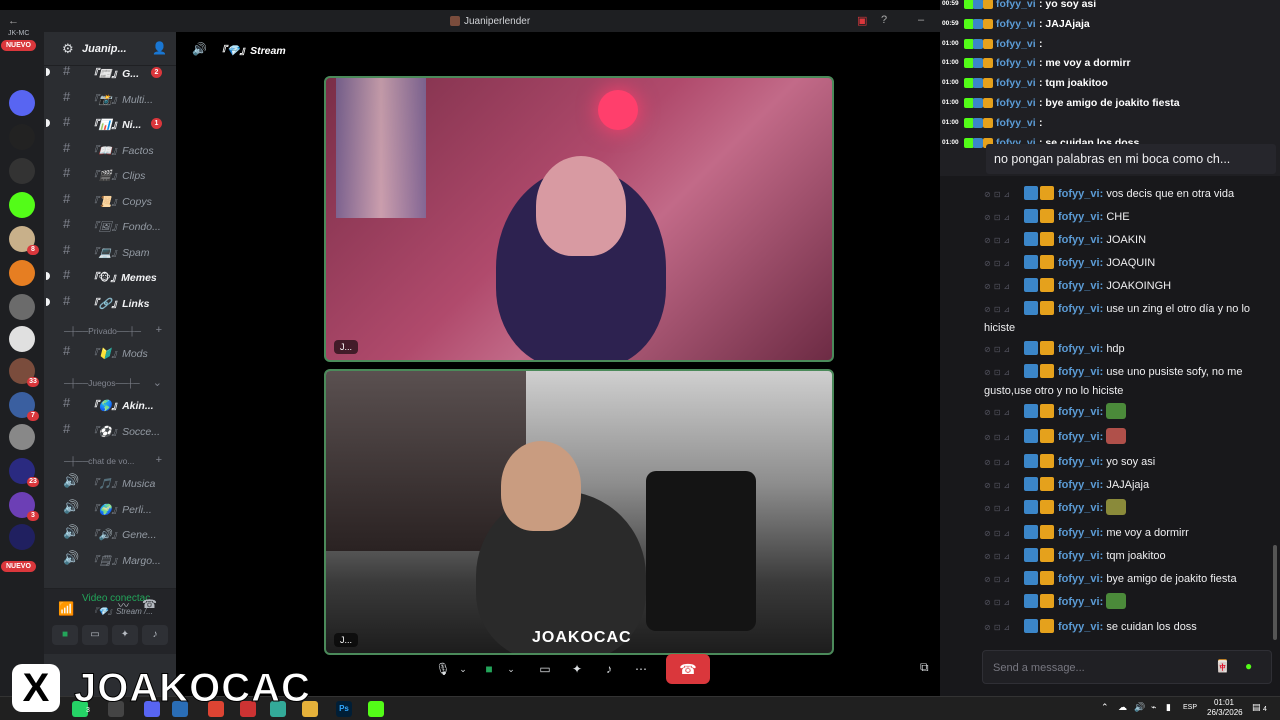  Describe the element at coordinates (110, 200) in the screenshot. I see `text-channel: # 『📜』Copys` at that location.